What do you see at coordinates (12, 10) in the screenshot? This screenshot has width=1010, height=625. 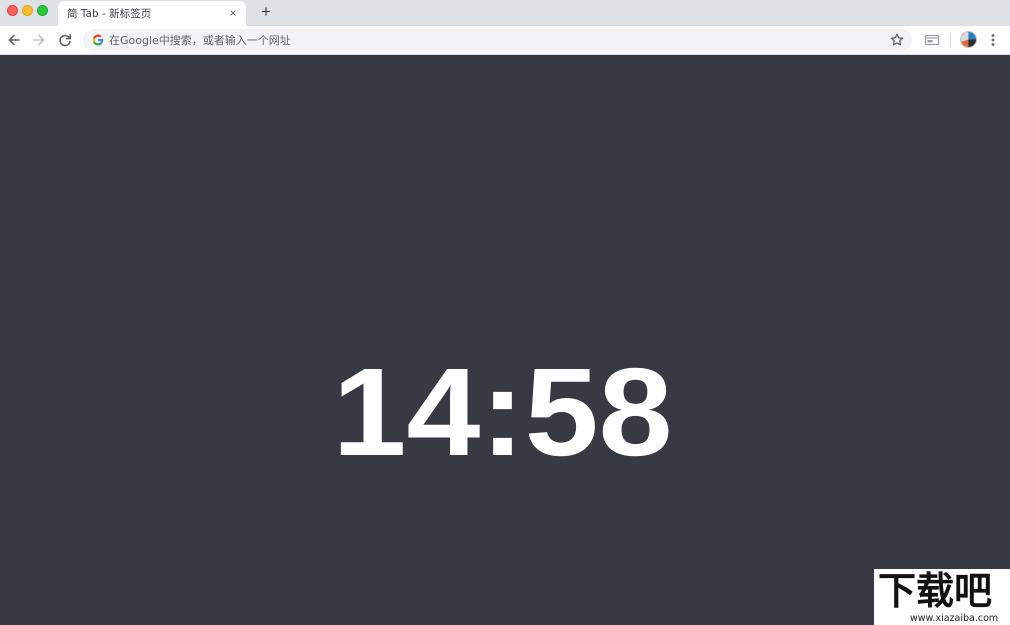 I see `window-close-button` at bounding box center [12, 10].